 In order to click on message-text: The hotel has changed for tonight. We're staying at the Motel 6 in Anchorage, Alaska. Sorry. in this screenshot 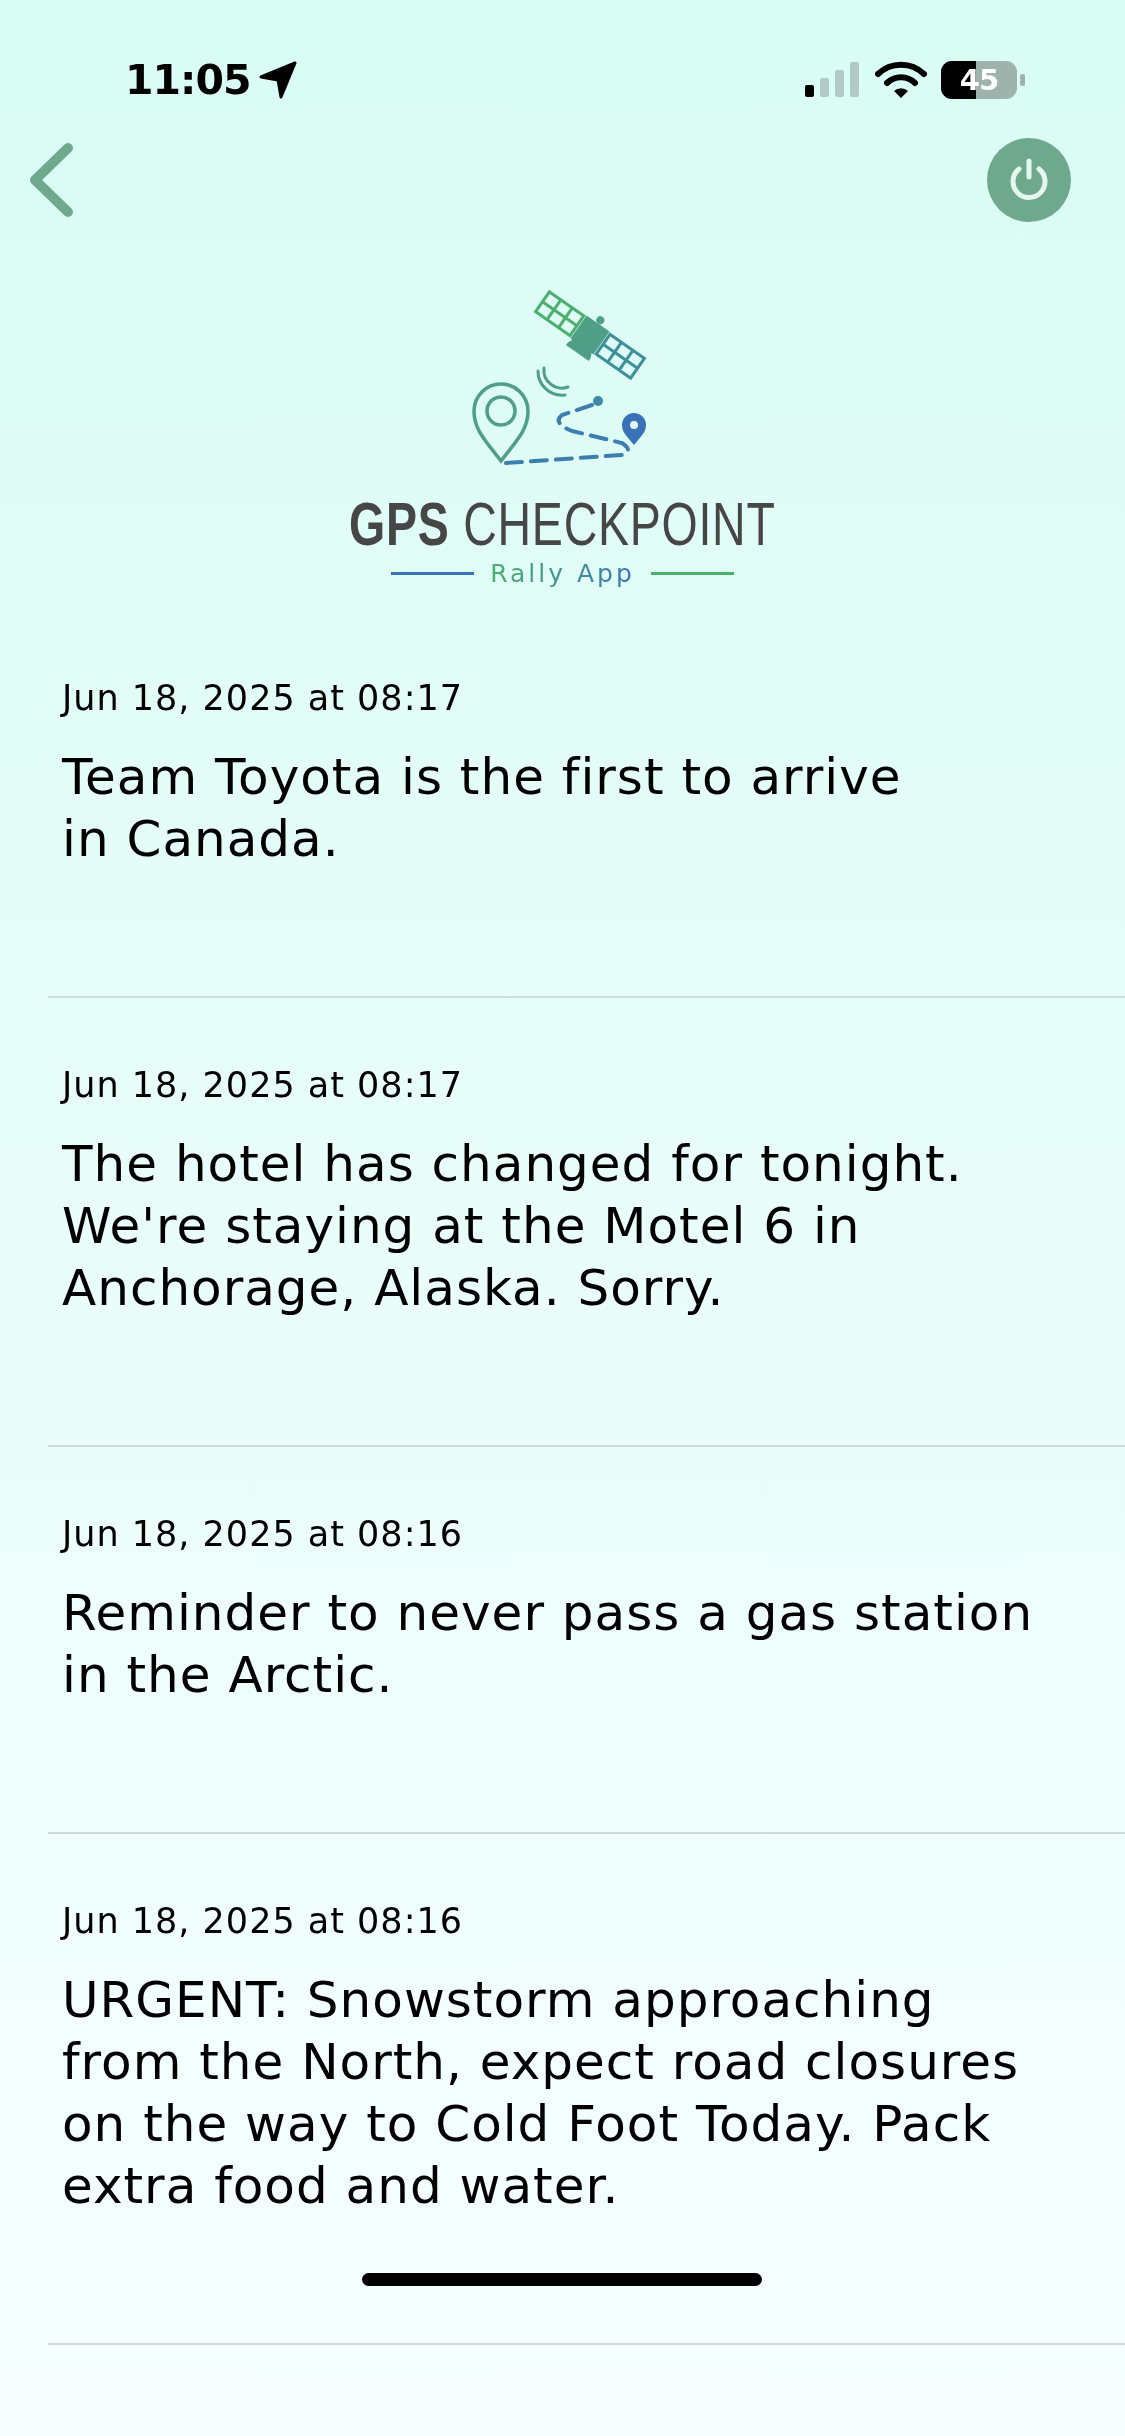, I will do `click(513, 1226)`.